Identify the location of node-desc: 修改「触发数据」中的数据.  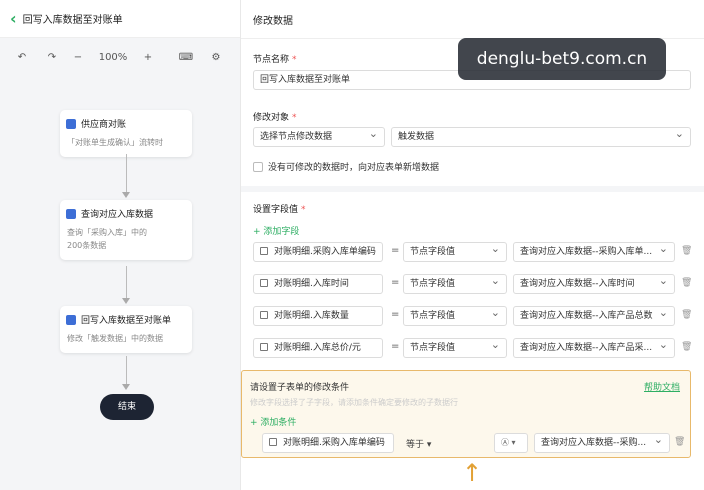
(115, 338).